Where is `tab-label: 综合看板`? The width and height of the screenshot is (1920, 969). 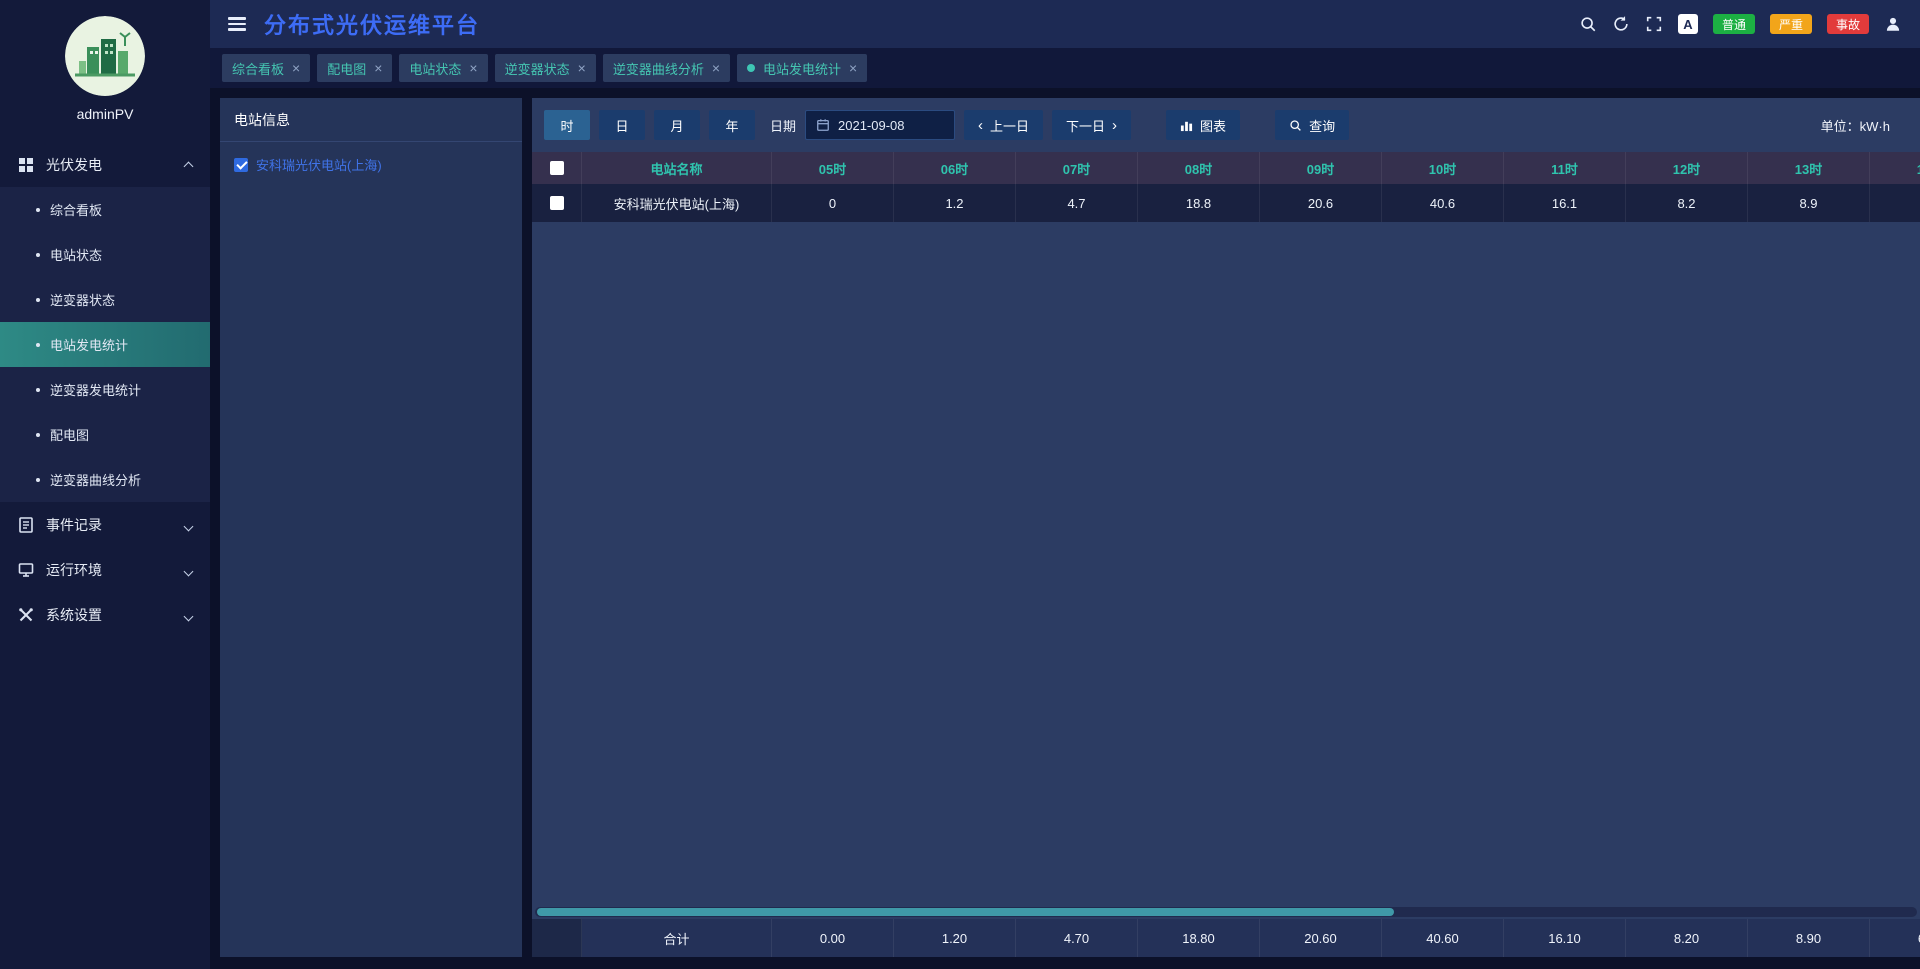 tab-label: 综合看板 is located at coordinates (258, 69).